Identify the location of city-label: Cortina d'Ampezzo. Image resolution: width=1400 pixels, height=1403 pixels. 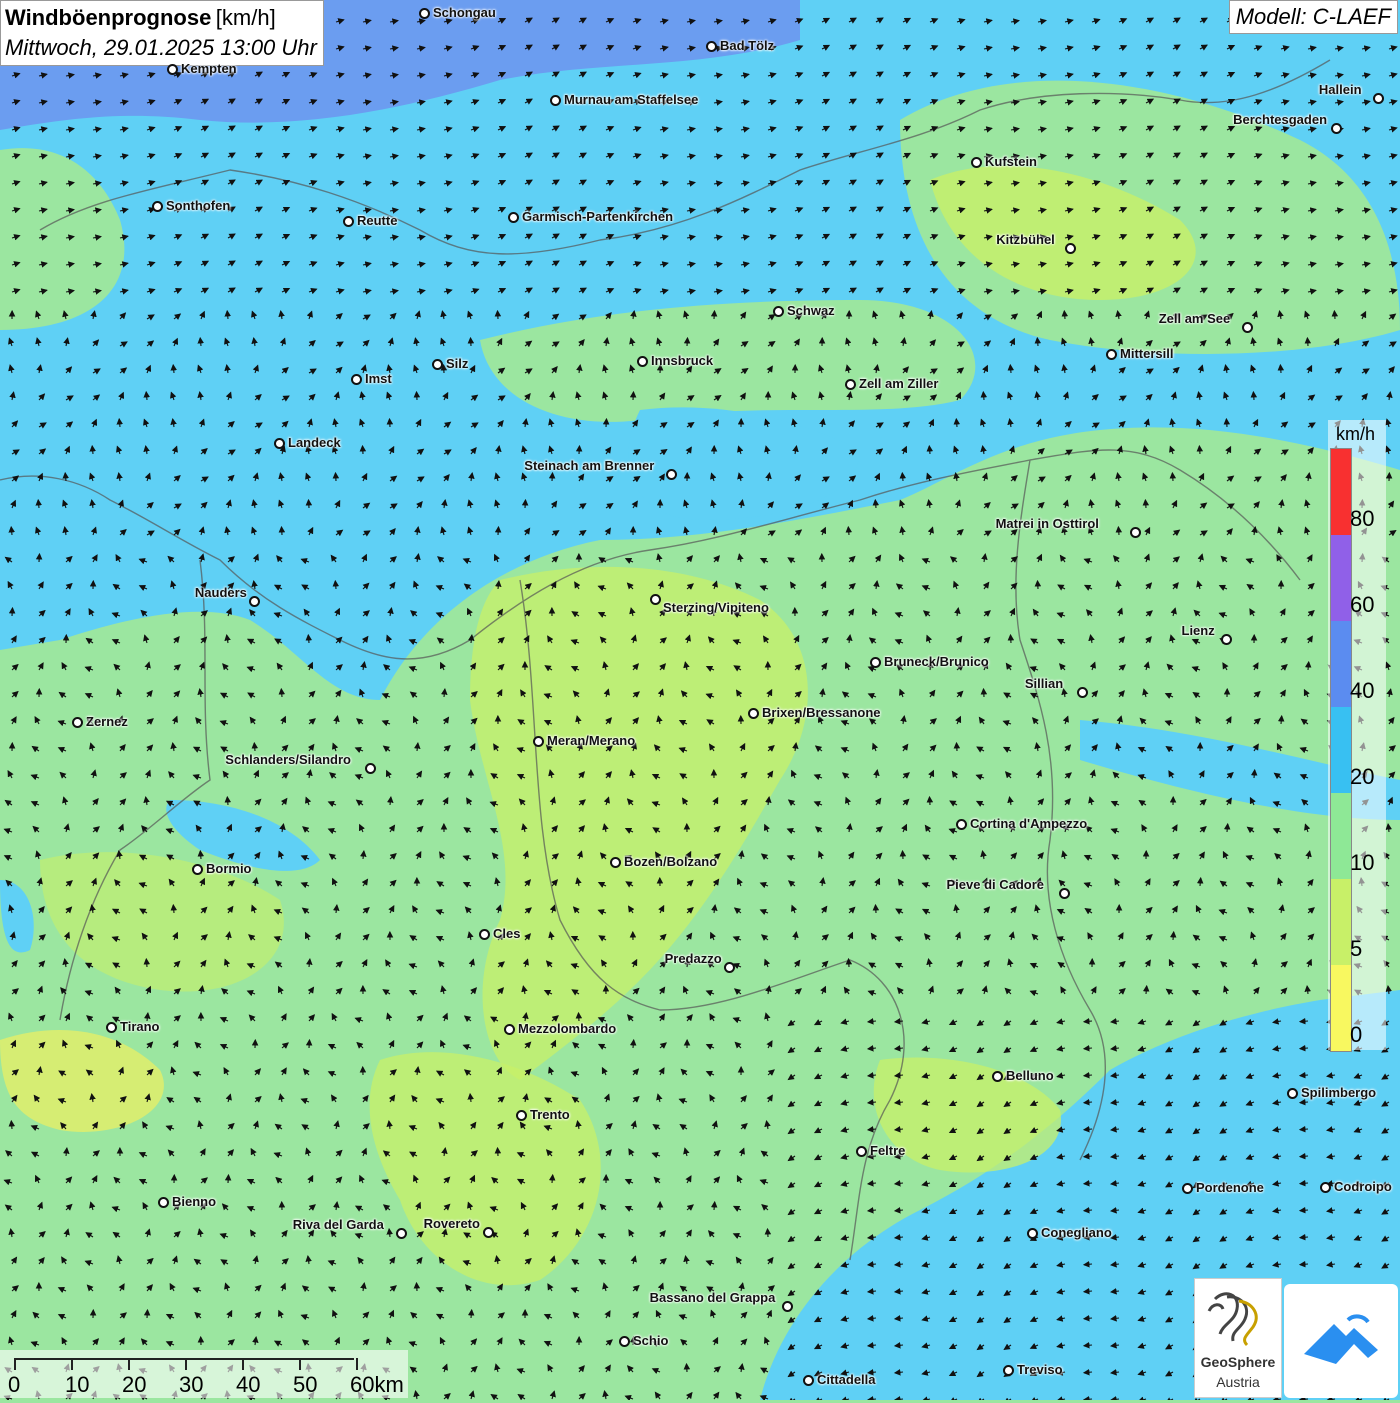
(1028, 823).